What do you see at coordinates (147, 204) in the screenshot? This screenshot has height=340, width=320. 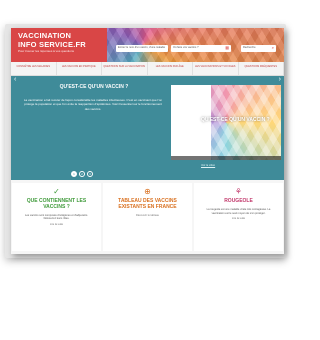 I see `card-title: TABLEAU DES VACCINS EXISTANTS EN FRANCE` at bounding box center [147, 204].